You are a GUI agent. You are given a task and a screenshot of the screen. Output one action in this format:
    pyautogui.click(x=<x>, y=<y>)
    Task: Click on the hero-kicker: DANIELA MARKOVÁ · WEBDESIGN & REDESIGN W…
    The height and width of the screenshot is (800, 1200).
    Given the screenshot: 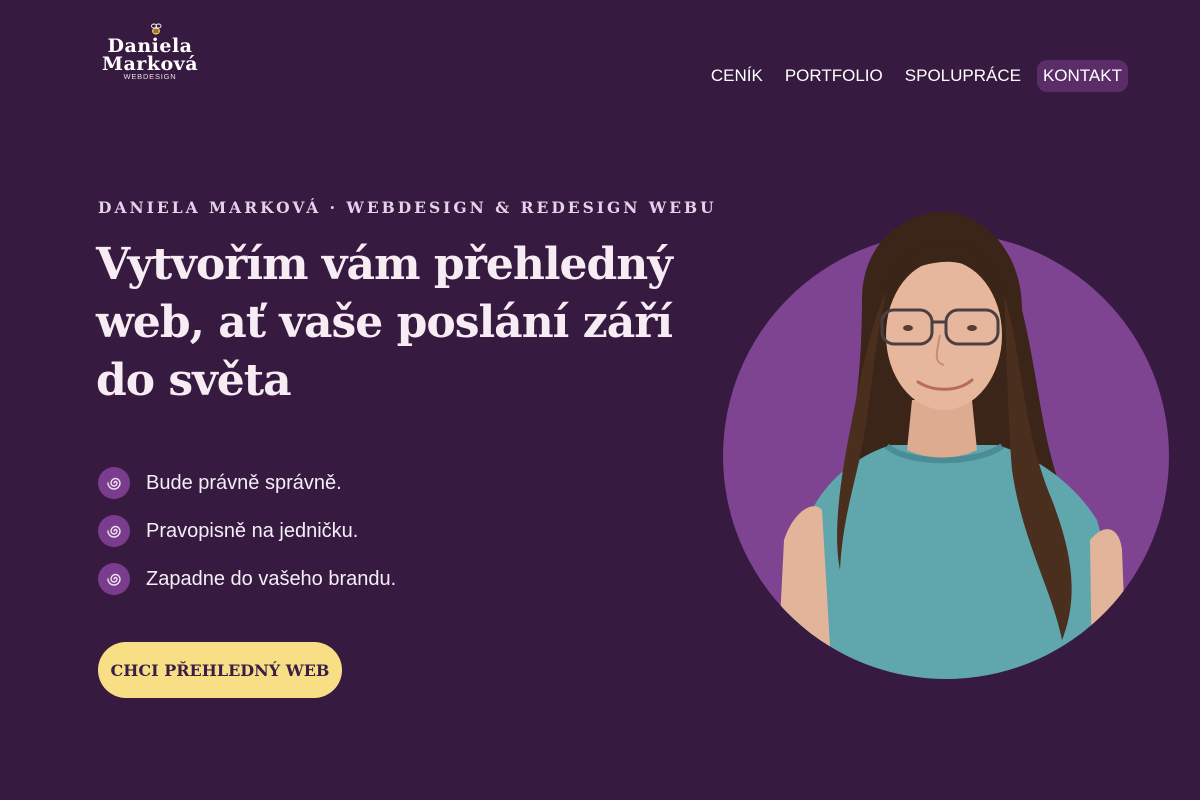 What is the action you would take?
    pyautogui.click(x=407, y=207)
    